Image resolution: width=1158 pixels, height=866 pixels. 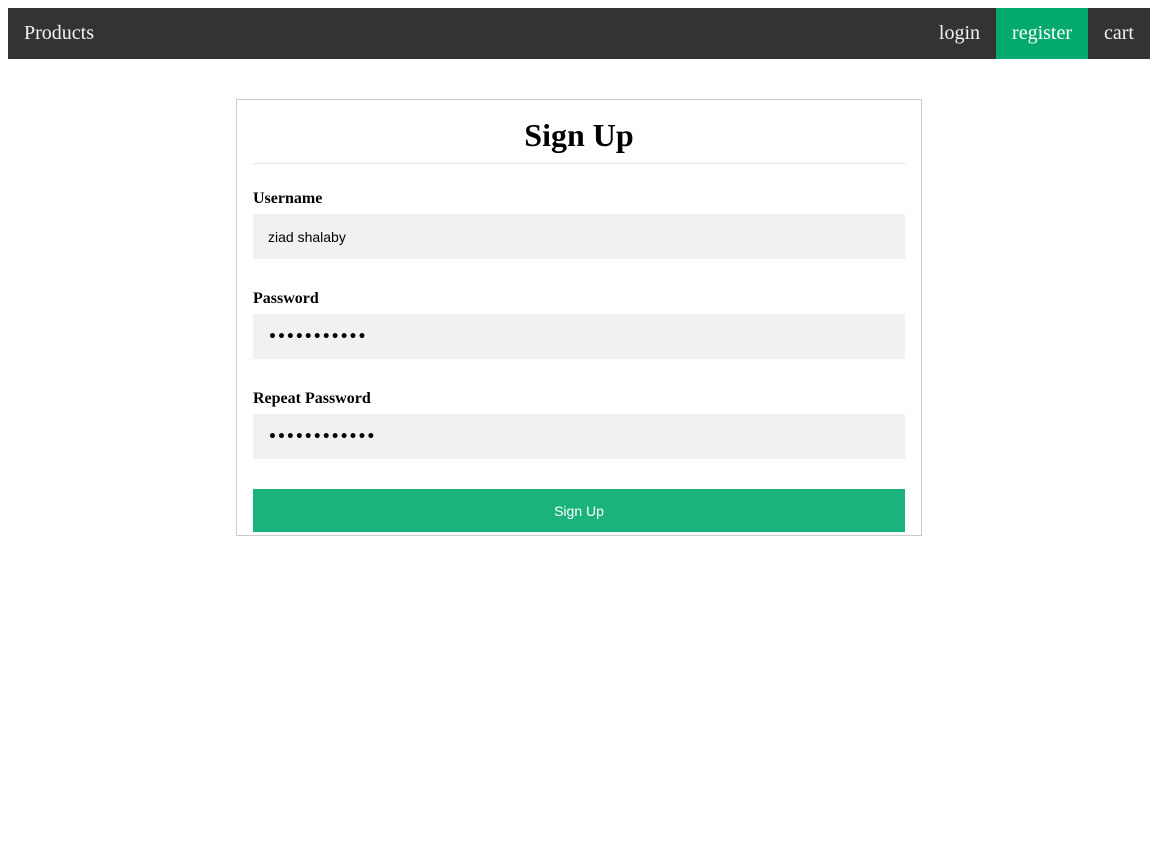 I want to click on title-divider, so click(x=579, y=163).